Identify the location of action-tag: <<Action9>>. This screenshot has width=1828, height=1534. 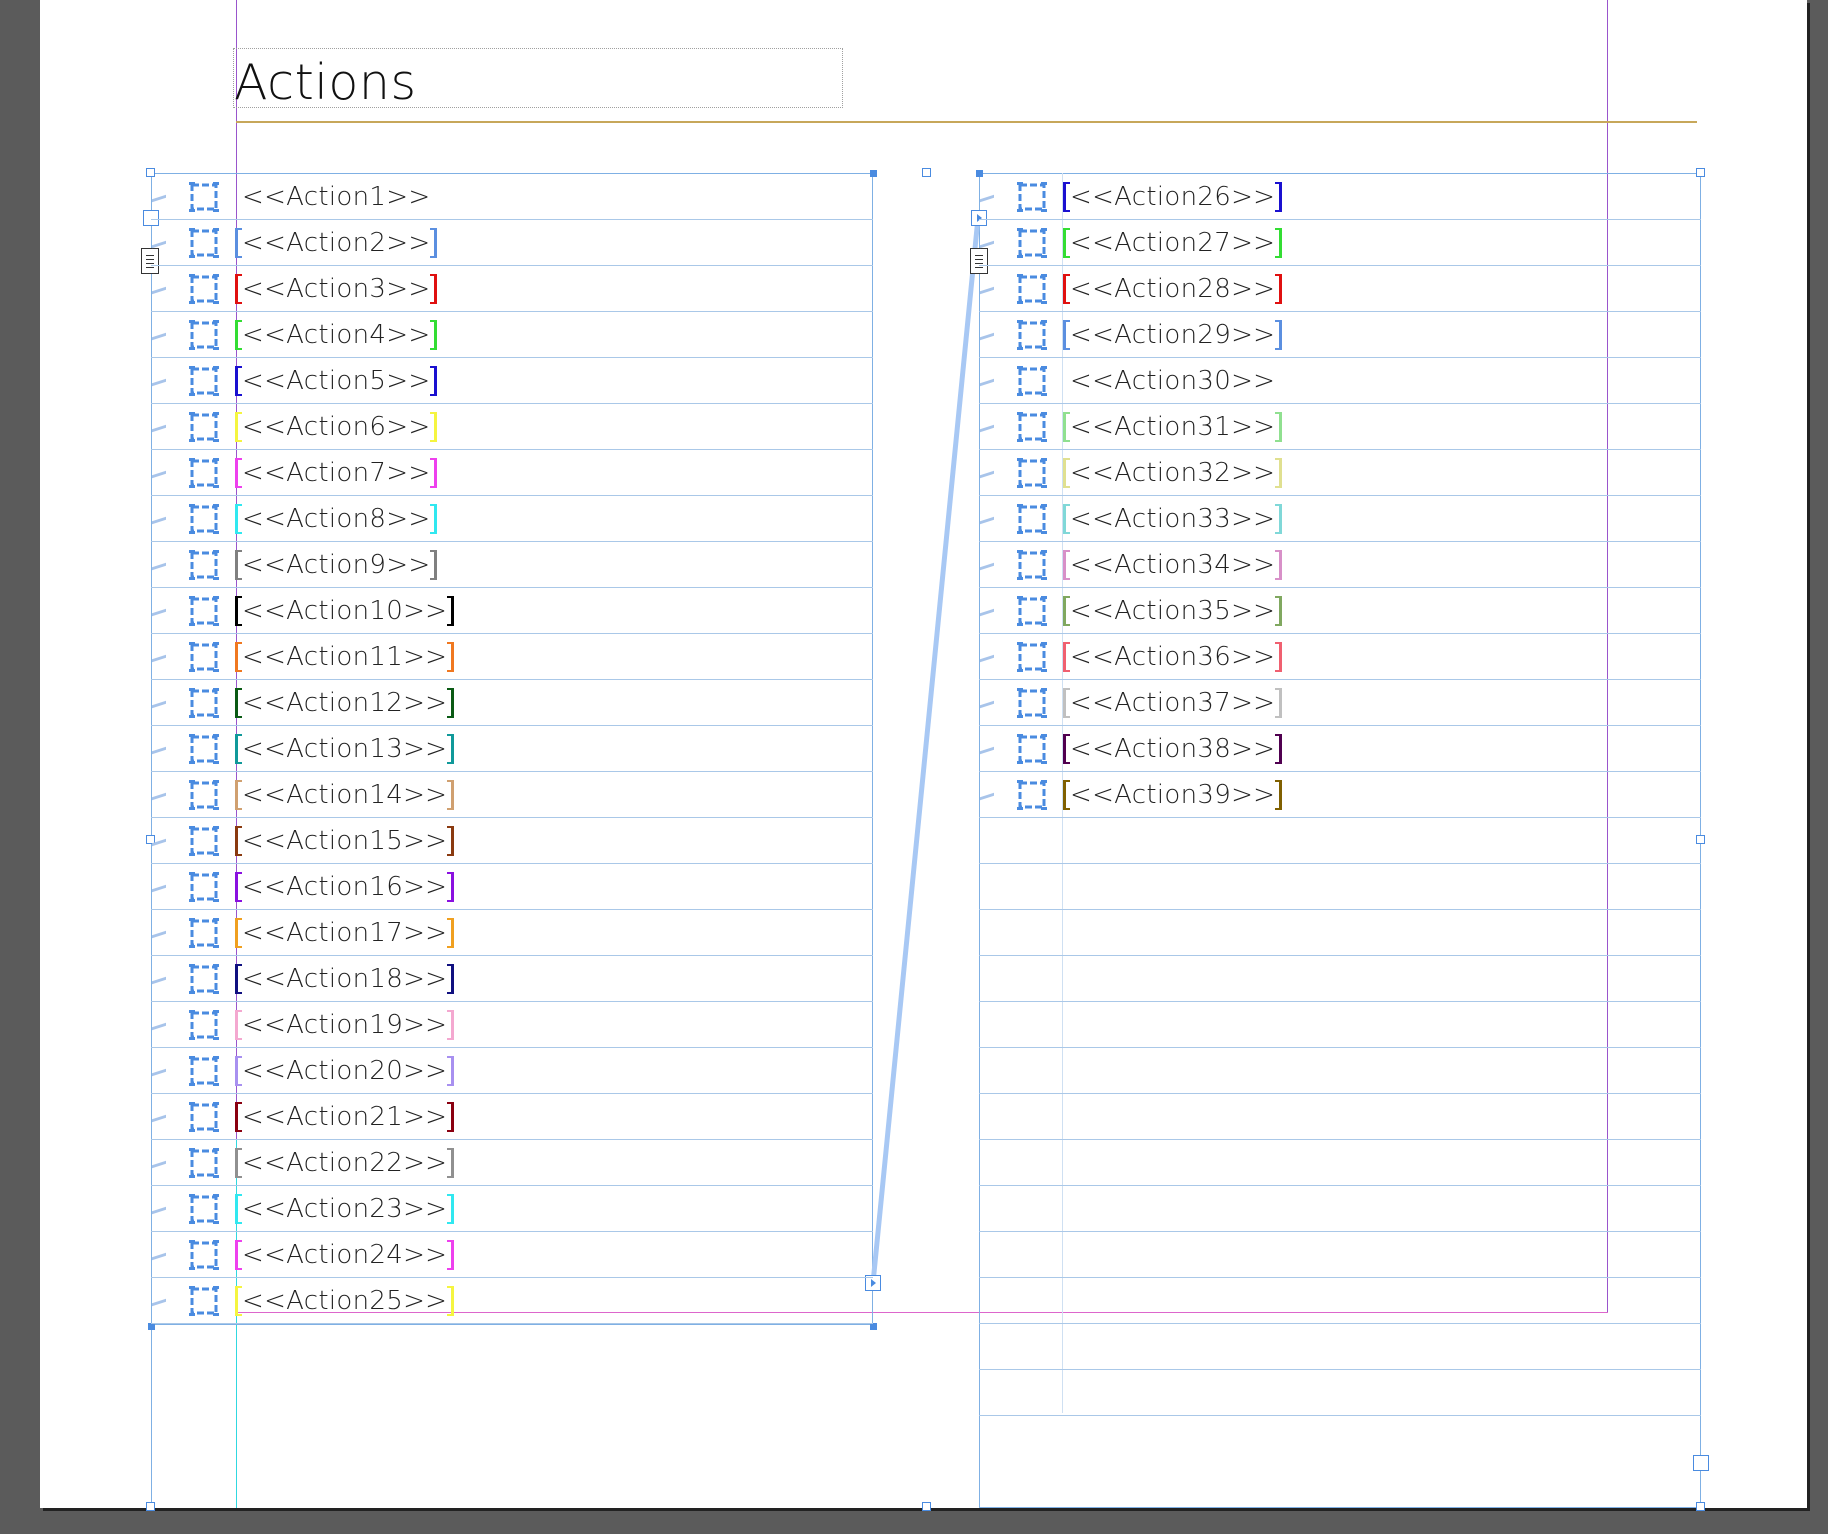
(336, 565).